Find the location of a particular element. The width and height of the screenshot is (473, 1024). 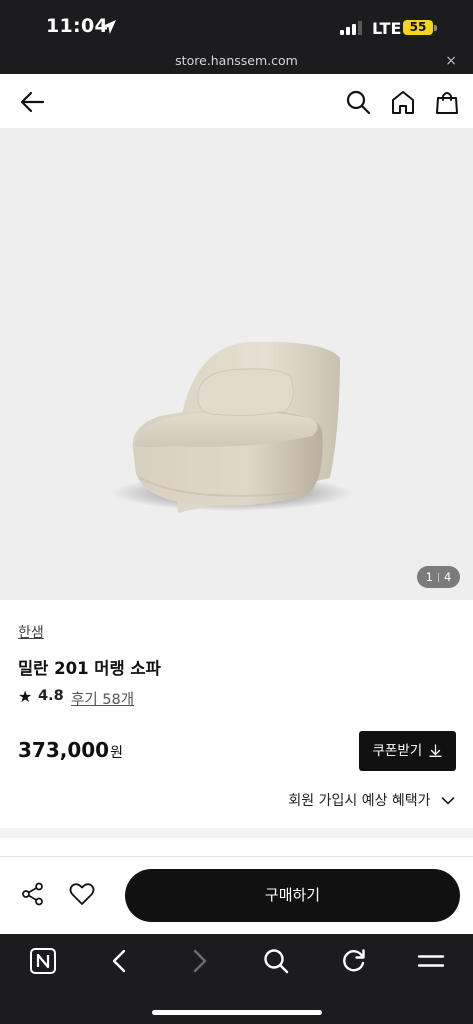

member-benefit-toggle: 회원 가입시 예상 혜택가 is located at coordinates (371, 800).